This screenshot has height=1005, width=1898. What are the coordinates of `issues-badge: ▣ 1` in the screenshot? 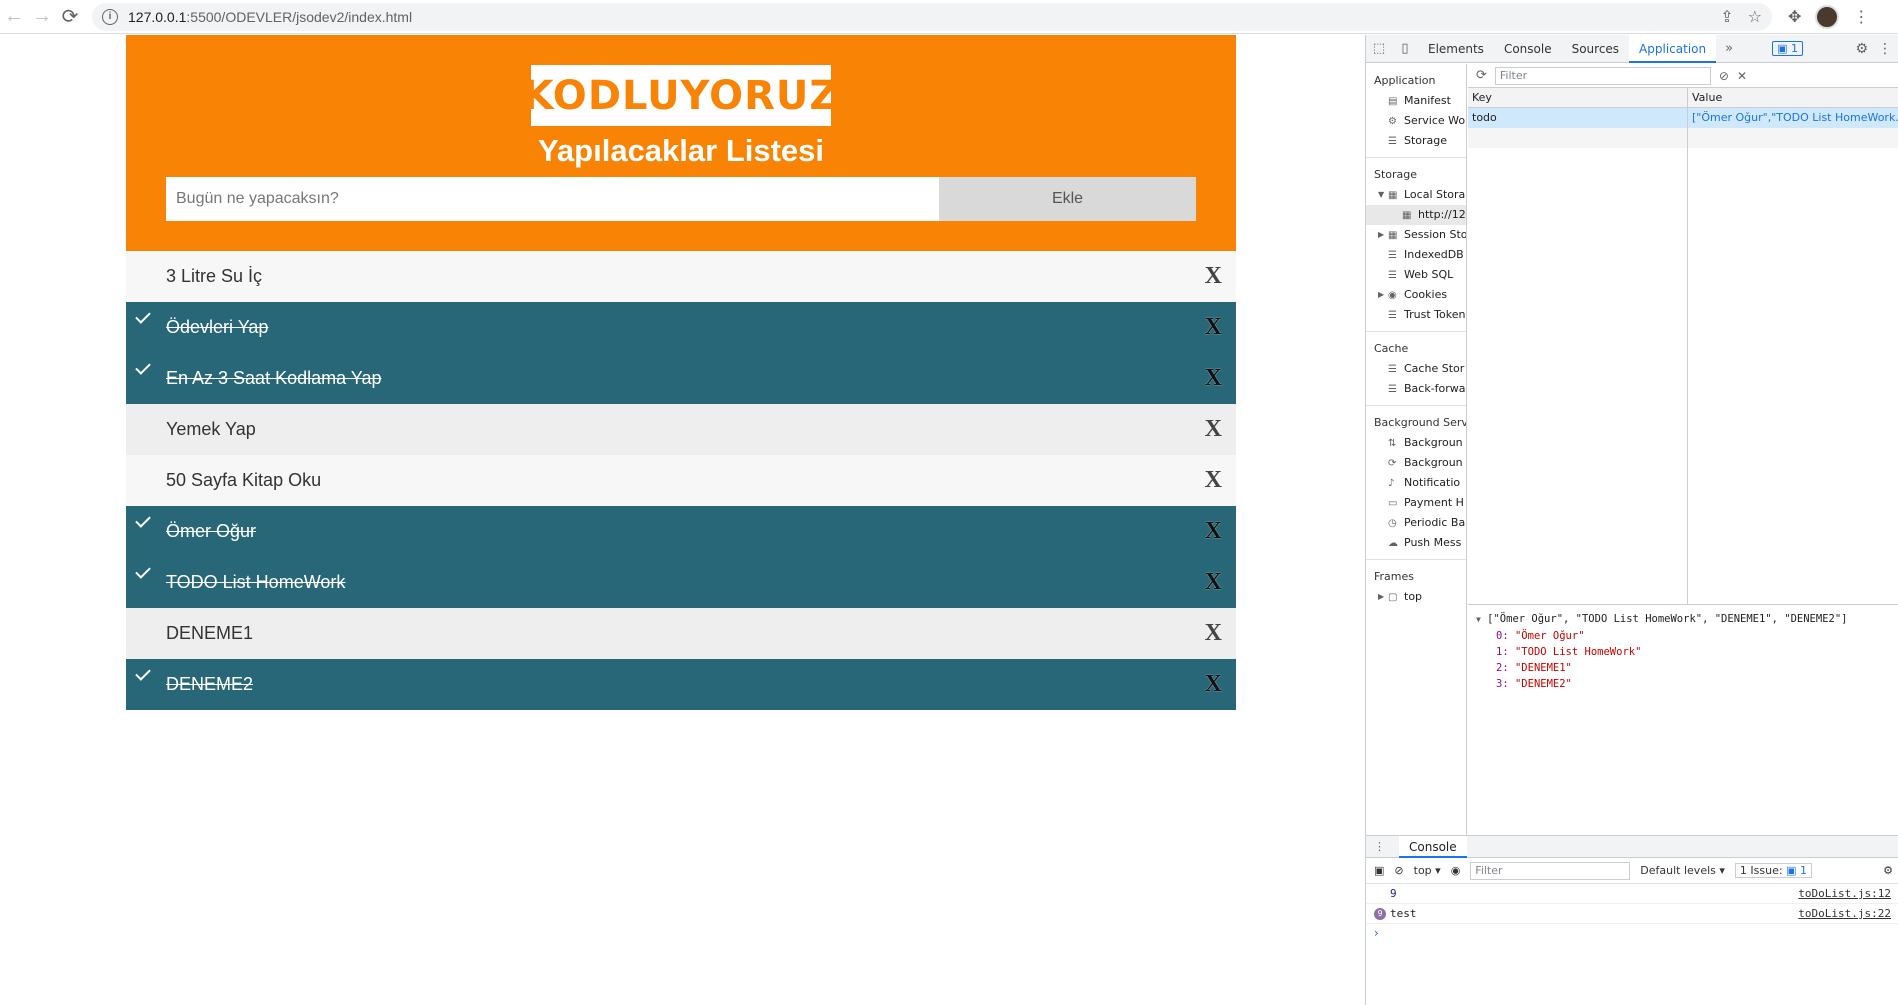 It's located at (1787, 48).